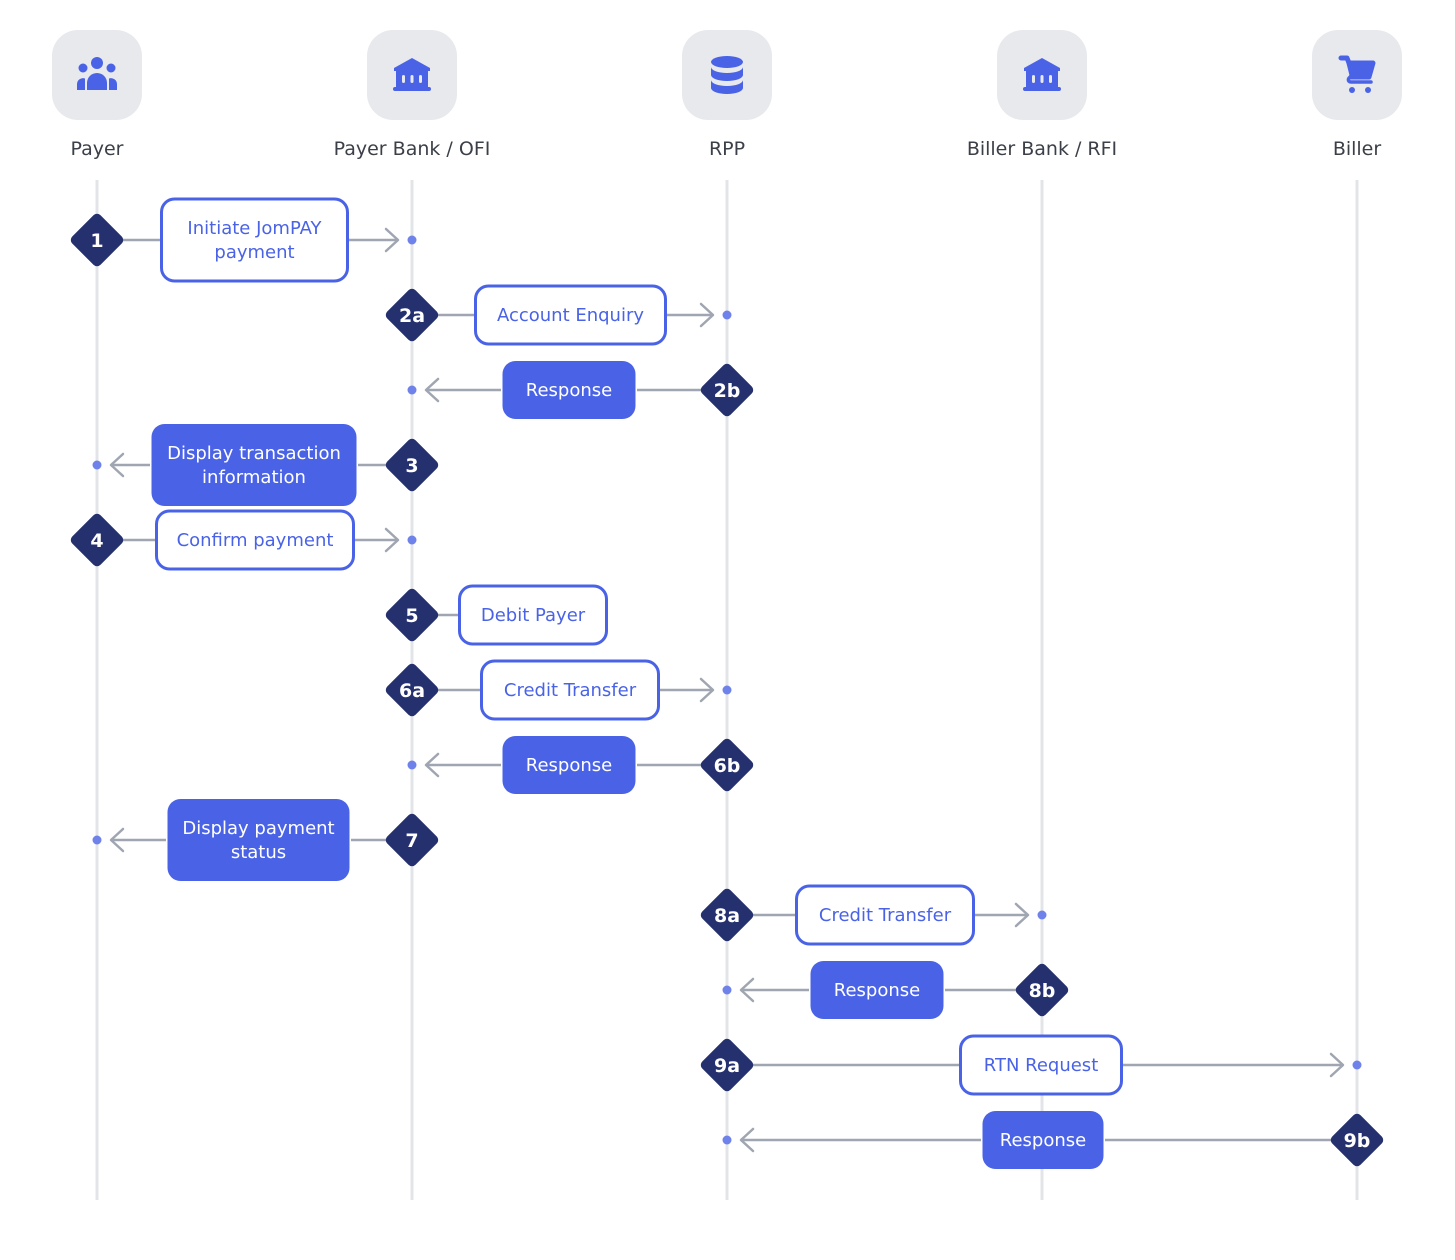 The width and height of the screenshot is (1455, 1260). I want to click on step-number: 2a, so click(412, 316).